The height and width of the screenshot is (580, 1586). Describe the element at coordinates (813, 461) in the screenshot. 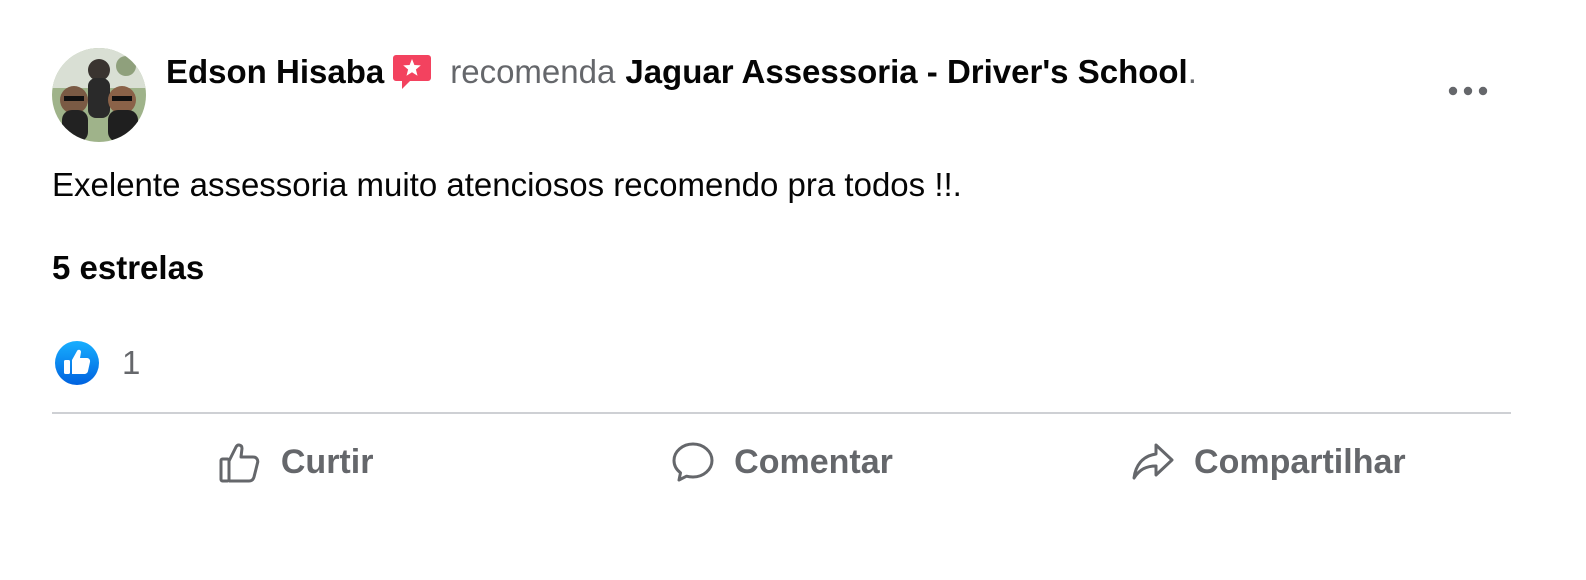

I see `comment-button-label: Comentar` at that location.